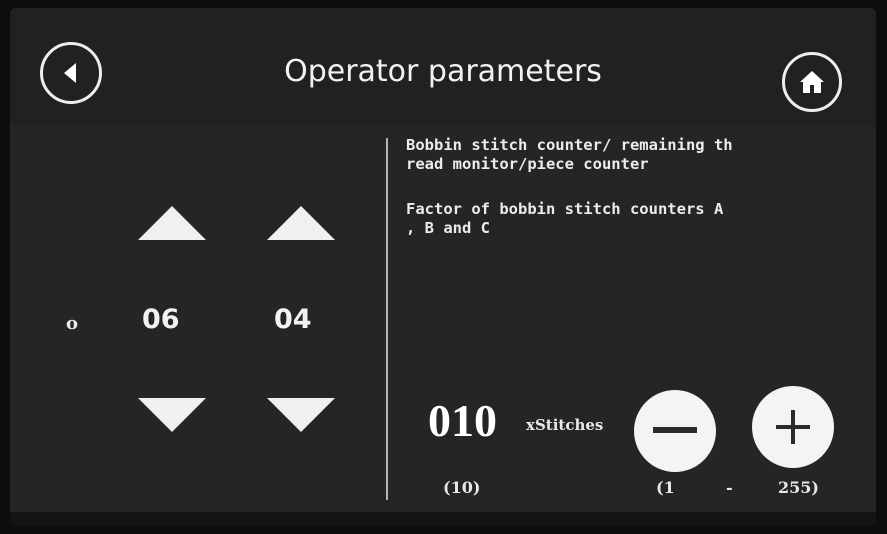  Describe the element at coordinates (565, 425) in the screenshot. I see `parameter-unit: xStitches` at that location.